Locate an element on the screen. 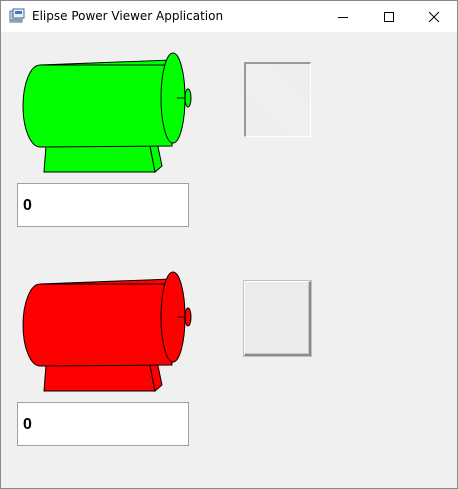 This screenshot has height=489, width=458. minimize-button is located at coordinates (343, 16).